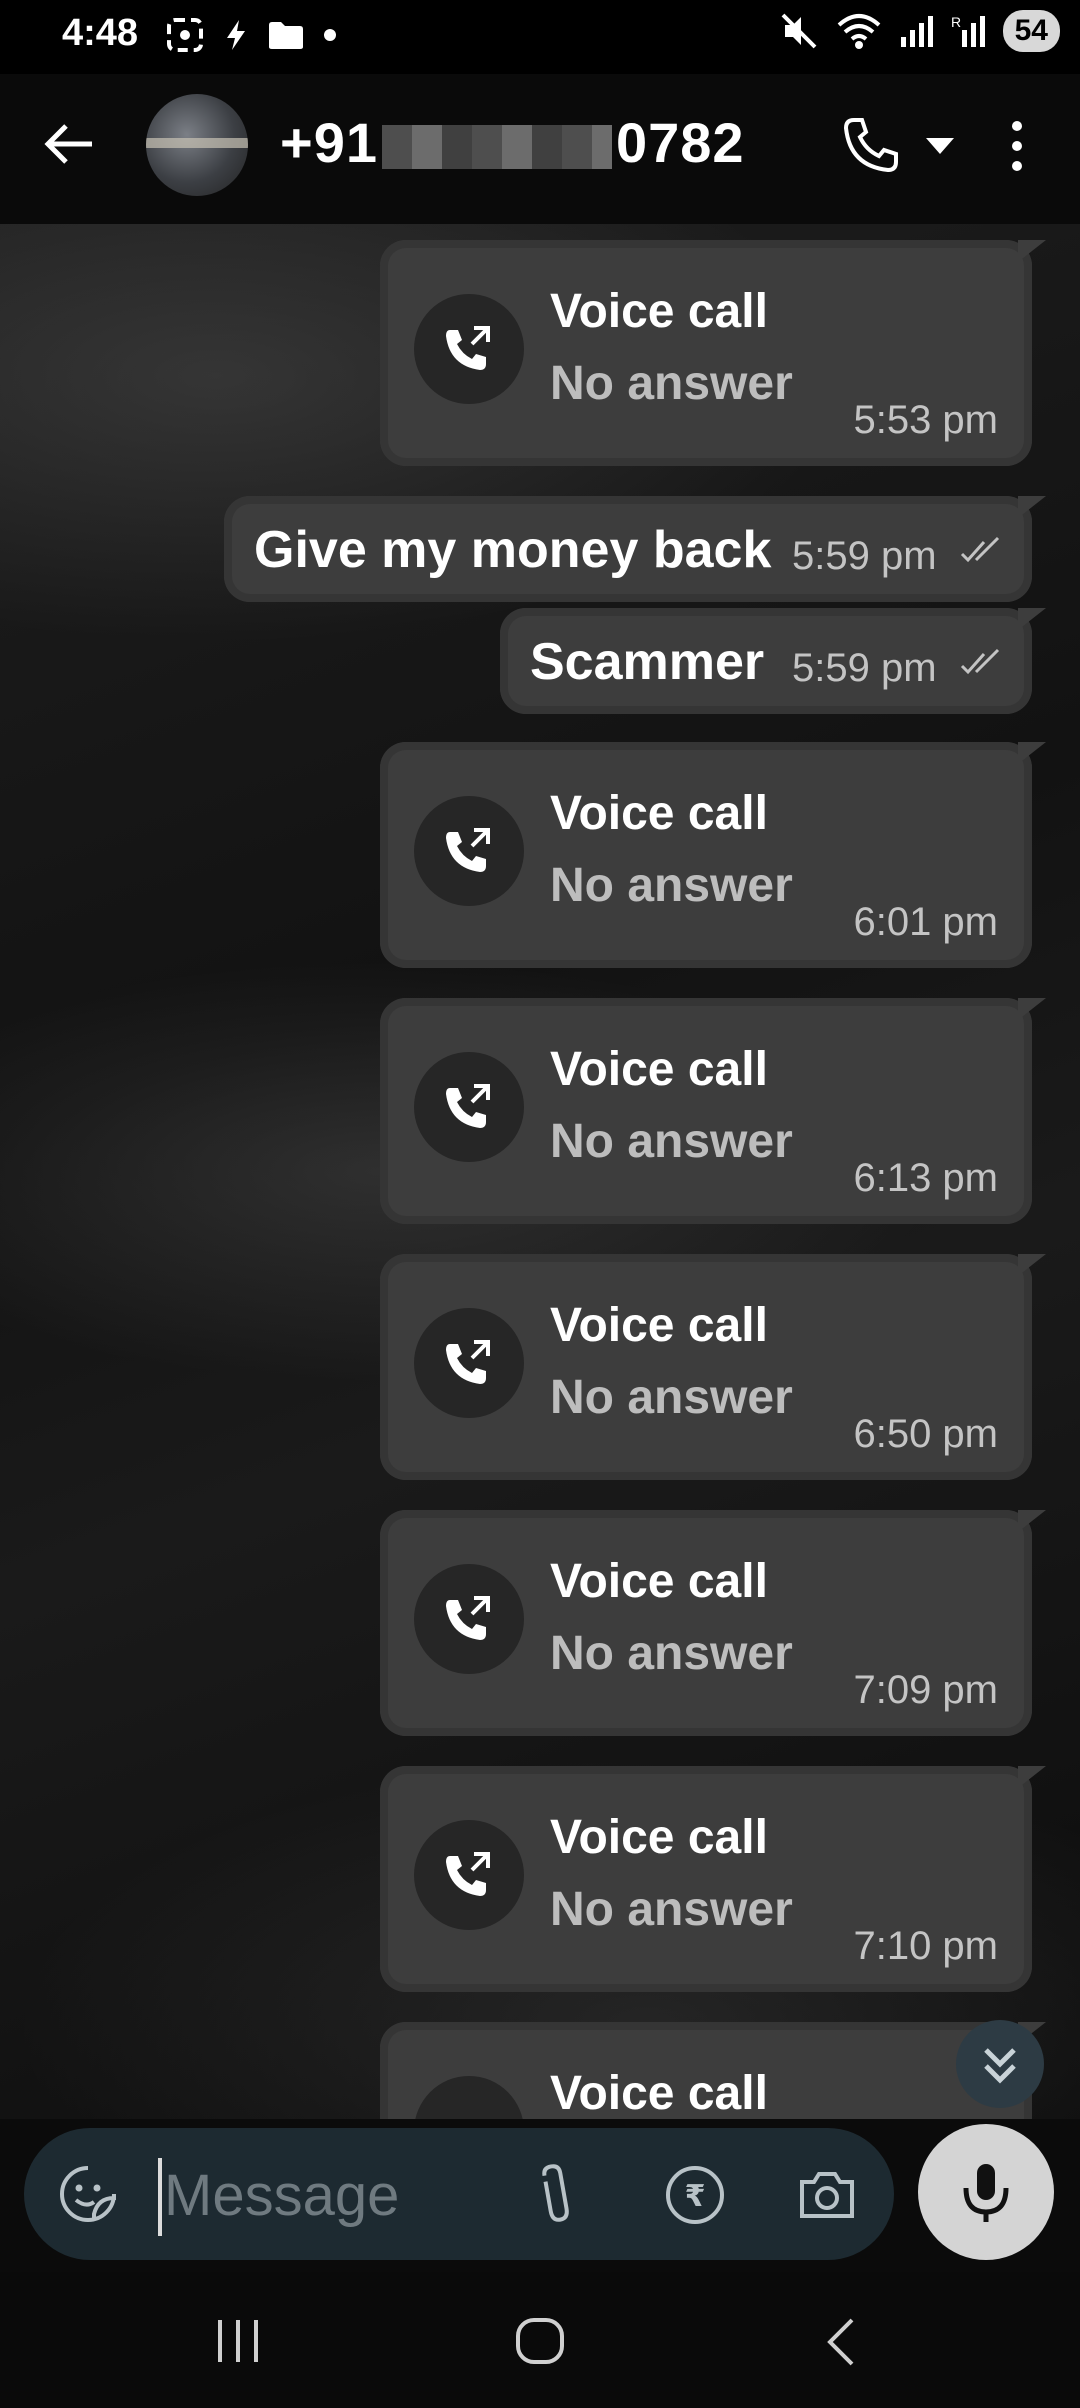 This screenshot has width=1080, height=2408. I want to click on svg-text: R, so click(956, 22).